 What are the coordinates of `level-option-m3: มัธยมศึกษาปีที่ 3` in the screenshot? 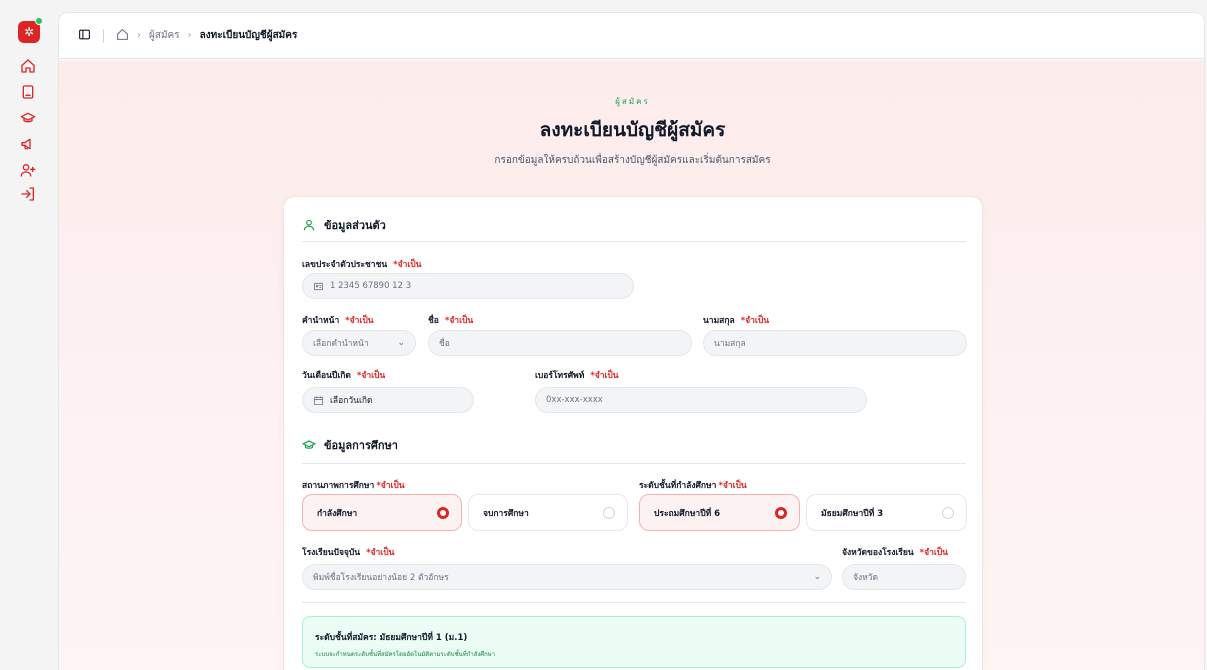 It's located at (886, 512).